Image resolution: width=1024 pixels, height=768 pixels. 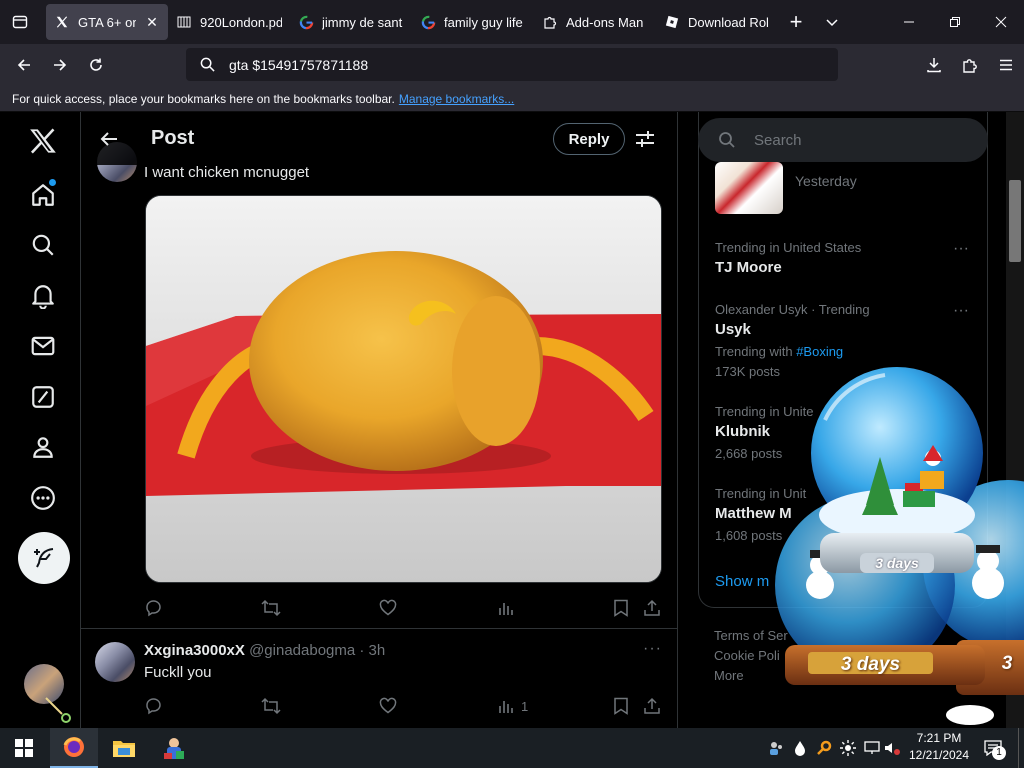 I want to click on tab-roblox: Download Rol, so click(x=717, y=22).